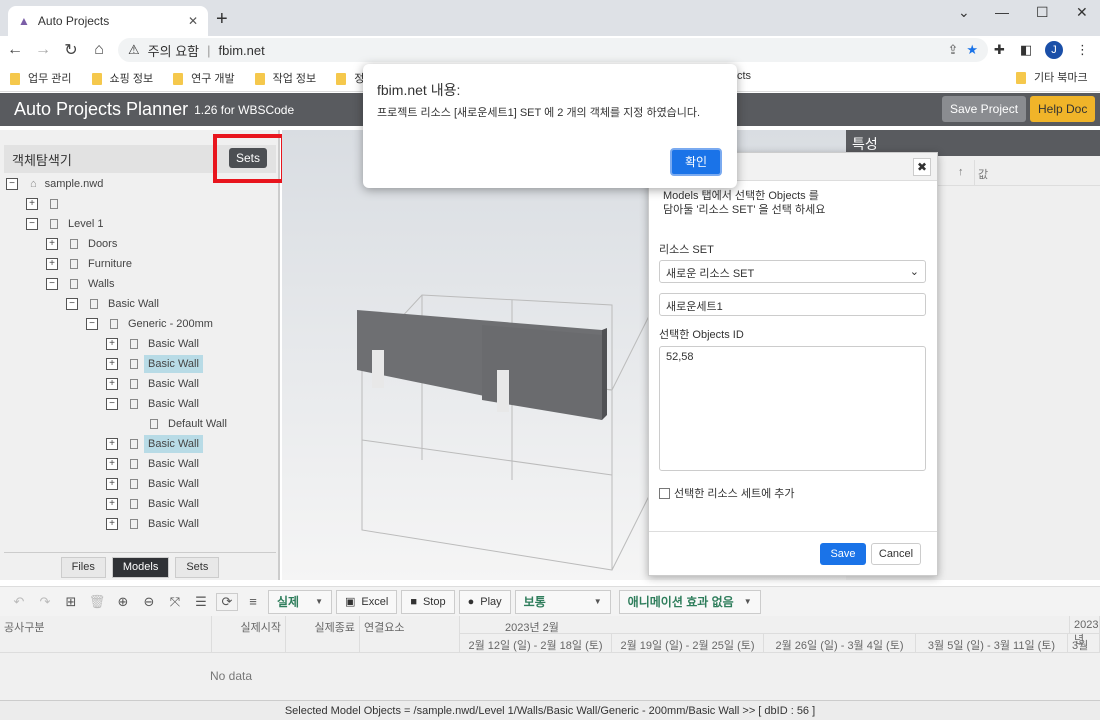  Describe the element at coordinates (562, 601) in the screenshot. I see `speed-select: 보통 ▼` at that location.